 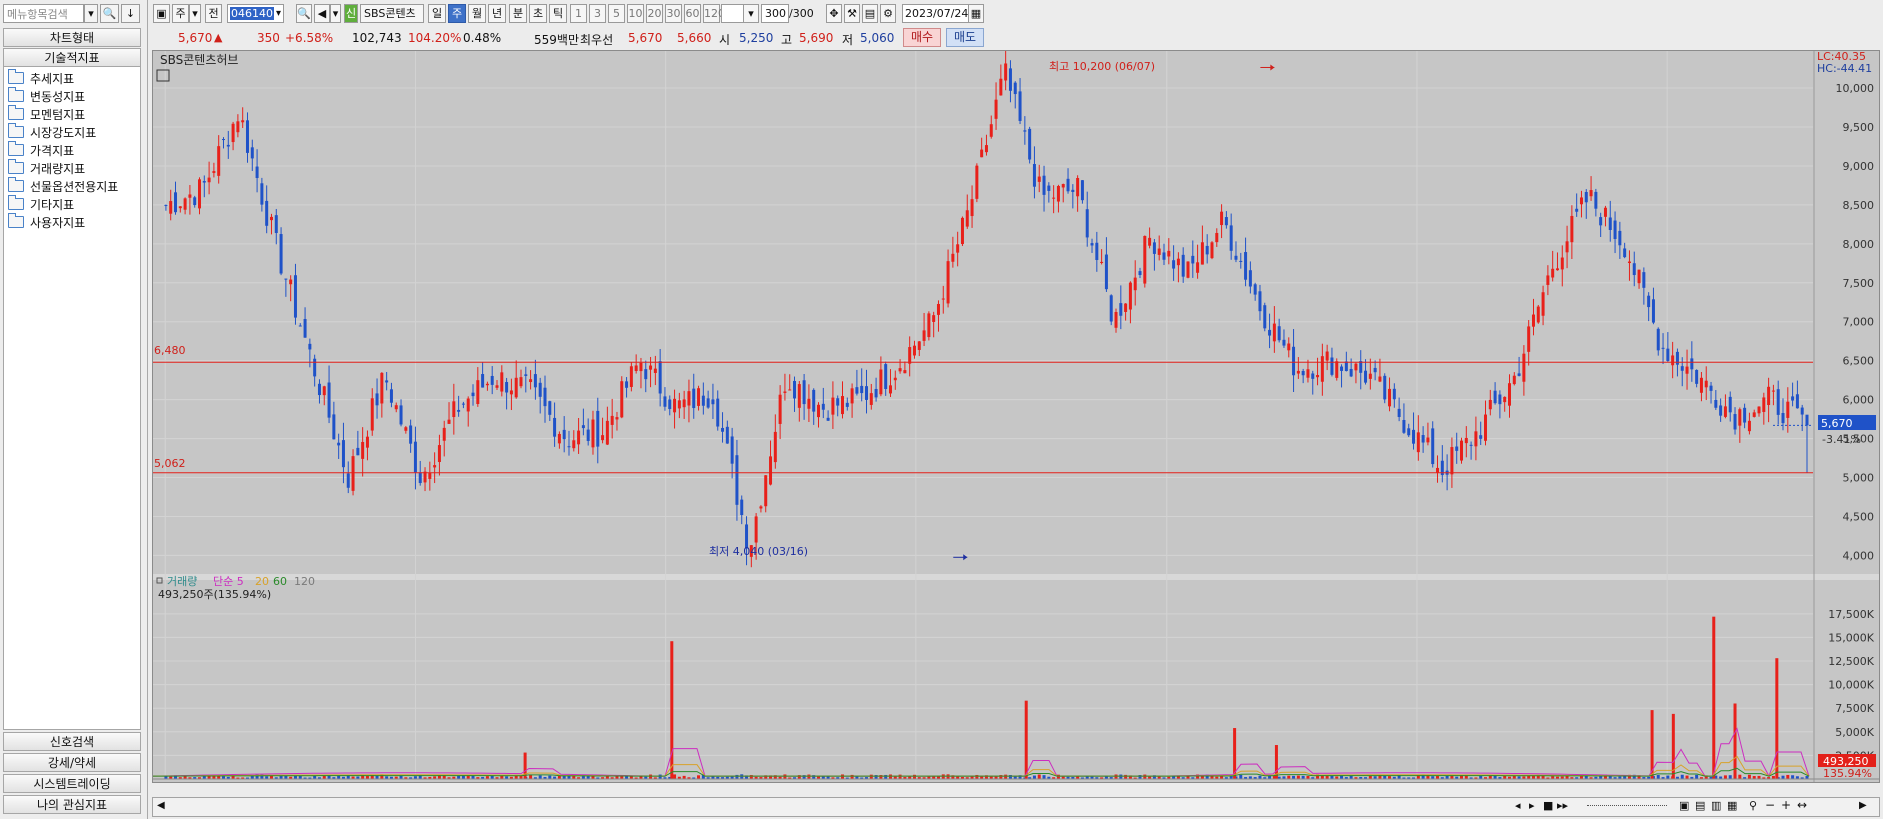 I want to click on layout-icon: ▣, so click(x=161, y=13).